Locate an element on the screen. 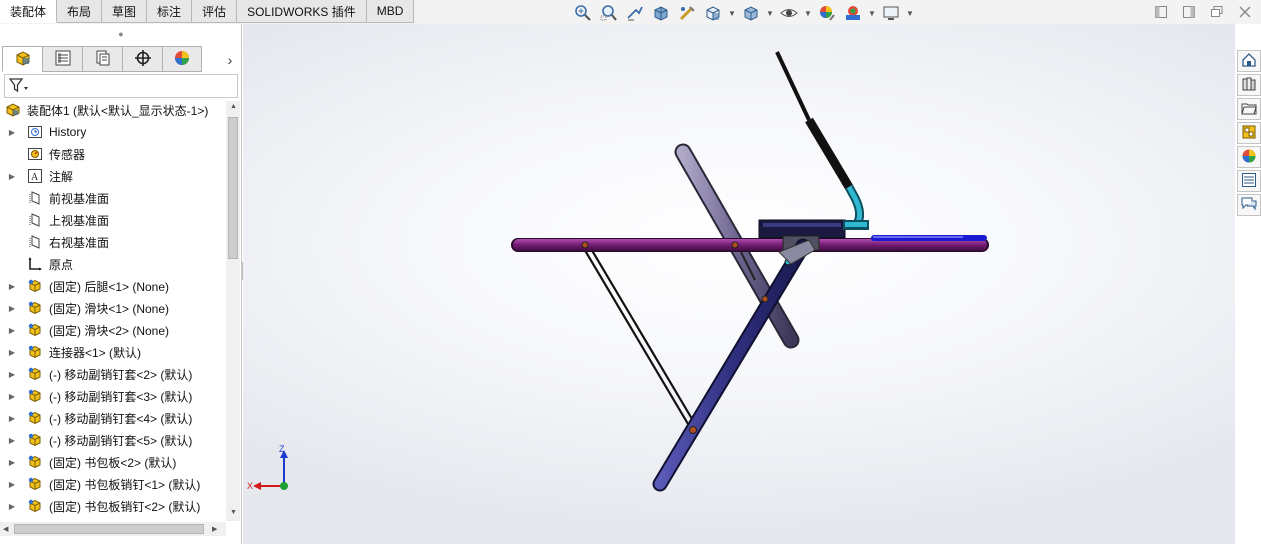 This screenshot has height=544, width=1261. tree-item-label: 原点 is located at coordinates (61, 264).